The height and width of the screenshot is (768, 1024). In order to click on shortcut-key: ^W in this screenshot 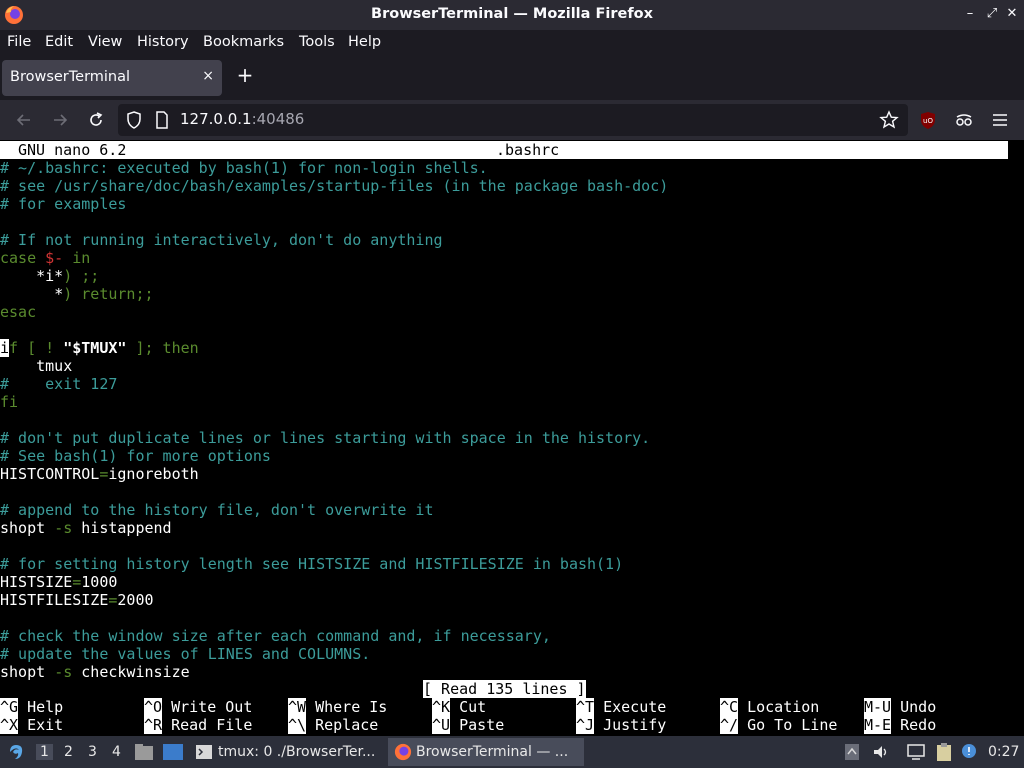, I will do `click(297, 707)`.